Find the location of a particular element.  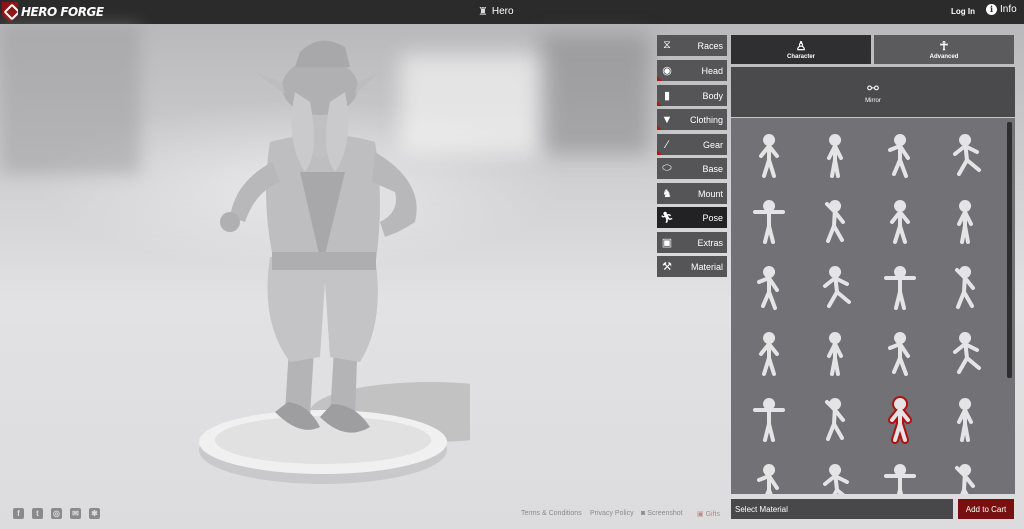

privacy-link: Privacy Policy is located at coordinates (612, 513).